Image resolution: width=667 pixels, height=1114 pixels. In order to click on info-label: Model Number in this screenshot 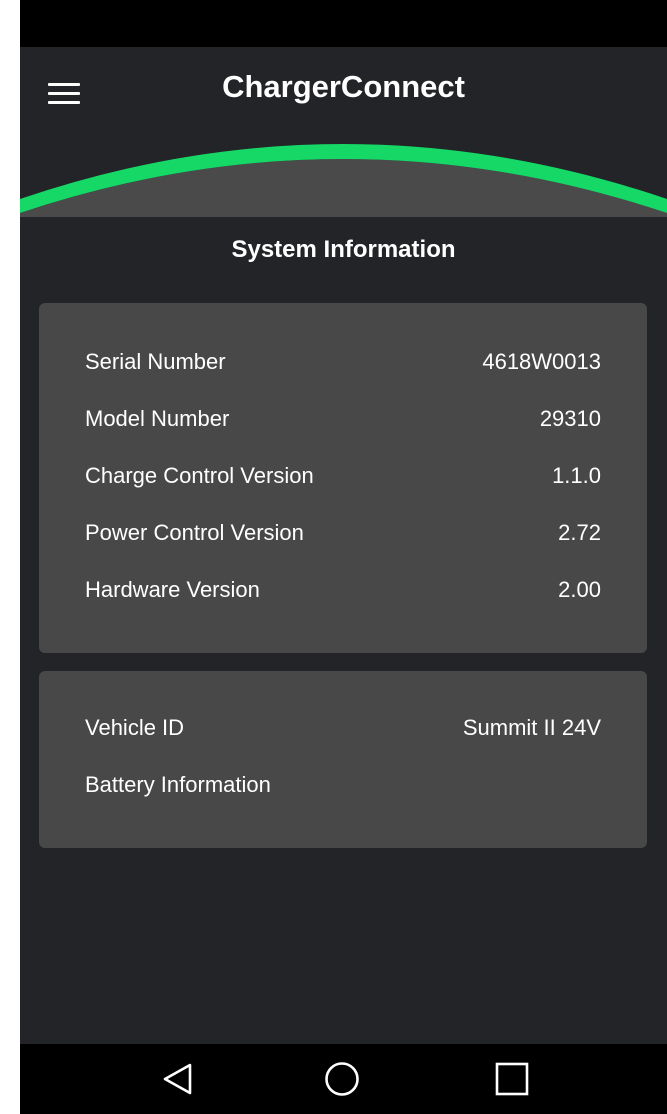, I will do `click(157, 418)`.